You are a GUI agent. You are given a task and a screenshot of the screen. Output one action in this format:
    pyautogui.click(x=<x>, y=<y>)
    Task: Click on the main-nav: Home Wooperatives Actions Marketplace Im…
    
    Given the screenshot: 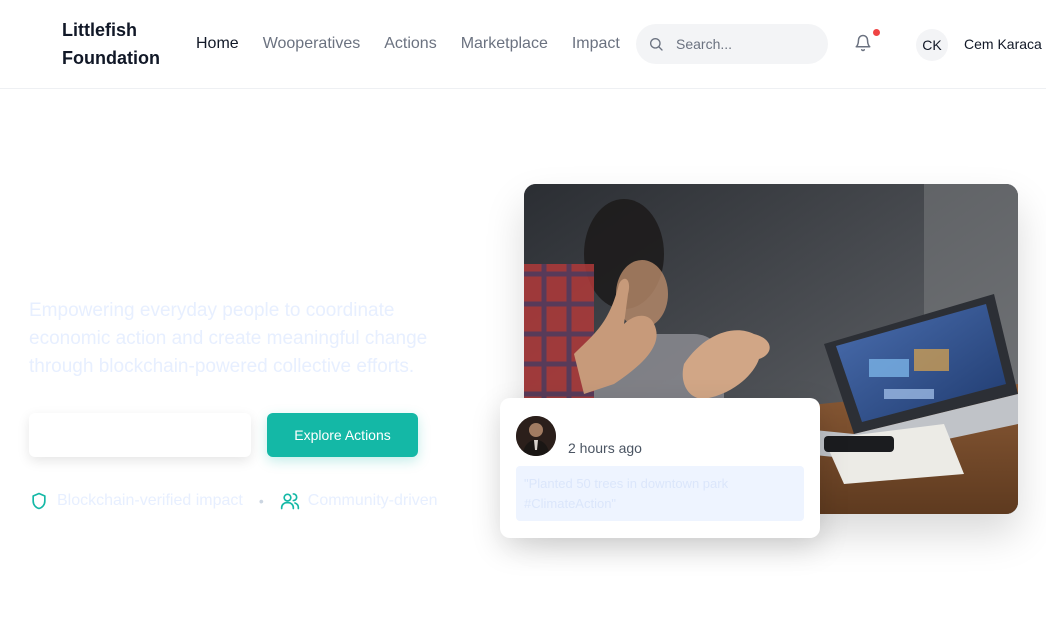 What is the action you would take?
    pyautogui.click(x=420, y=45)
    